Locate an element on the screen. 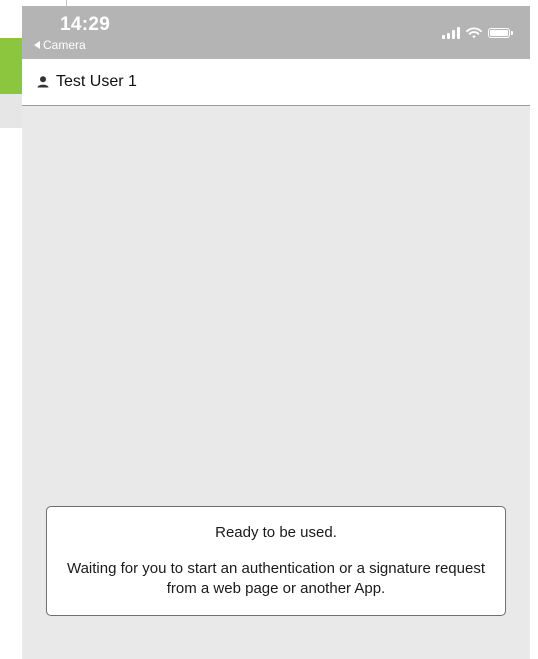 This screenshot has width=538, height=659. left-green-tab is located at coordinates (11, 66).